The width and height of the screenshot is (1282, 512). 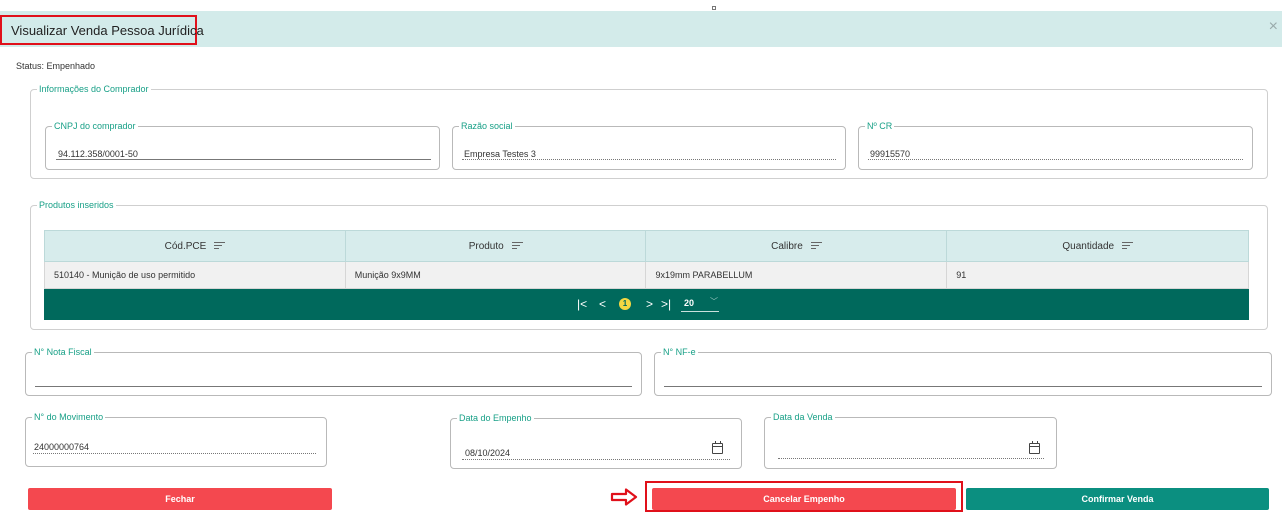 I want to click on data-venda-field: Data da Venda, so click(x=910, y=440).